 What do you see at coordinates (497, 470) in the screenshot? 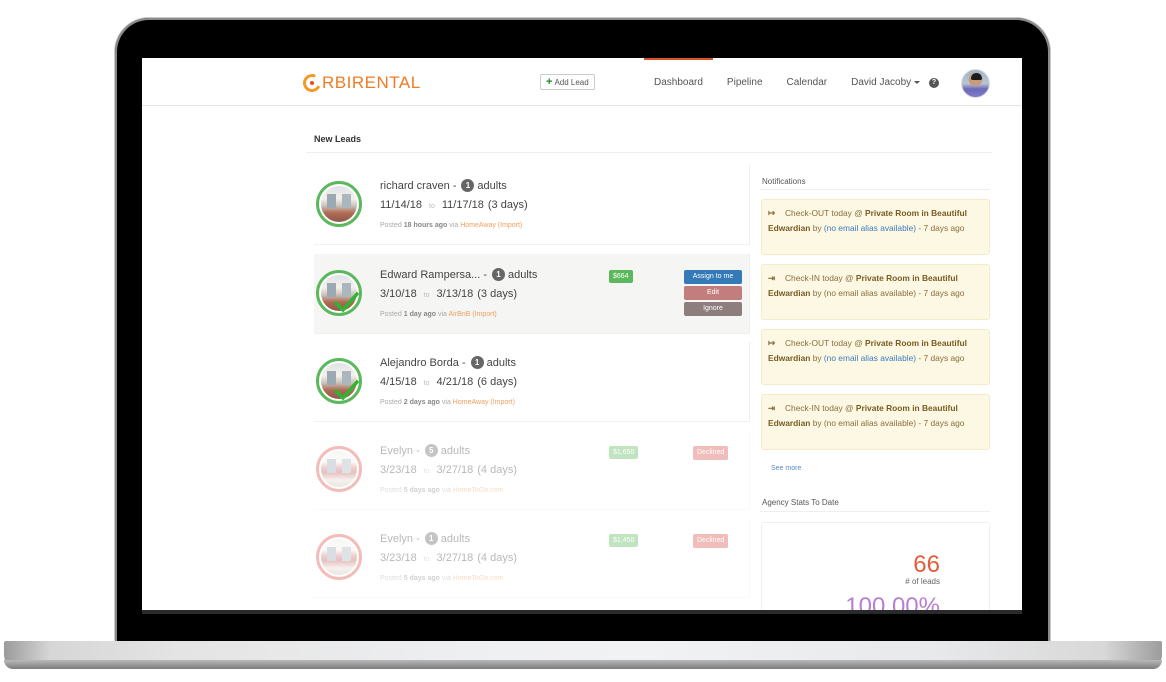
I see `stay-duration: (4 days)` at bounding box center [497, 470].